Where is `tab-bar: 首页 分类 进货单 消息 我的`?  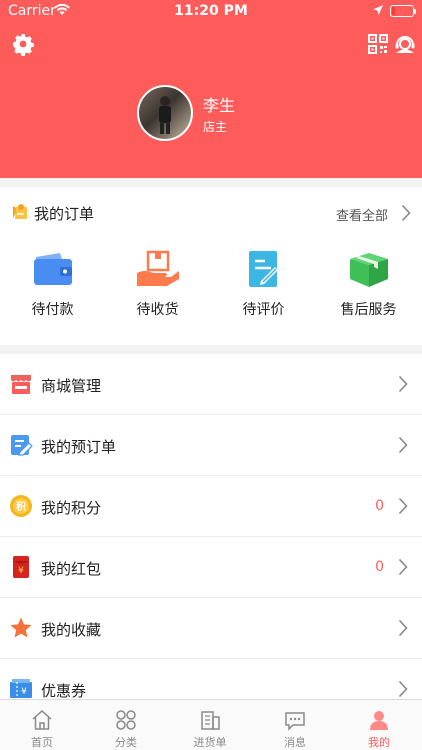
tab-bar: 首页 分类 进货单 消息 我的 is located at coordinates (211, 724).